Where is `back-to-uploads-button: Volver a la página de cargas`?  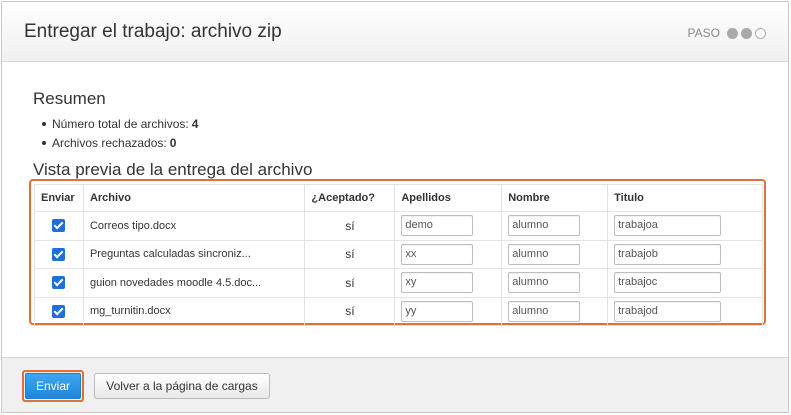
back-to-uploads-button: Volver a la página de cargas is located at coordinates (182, 386).